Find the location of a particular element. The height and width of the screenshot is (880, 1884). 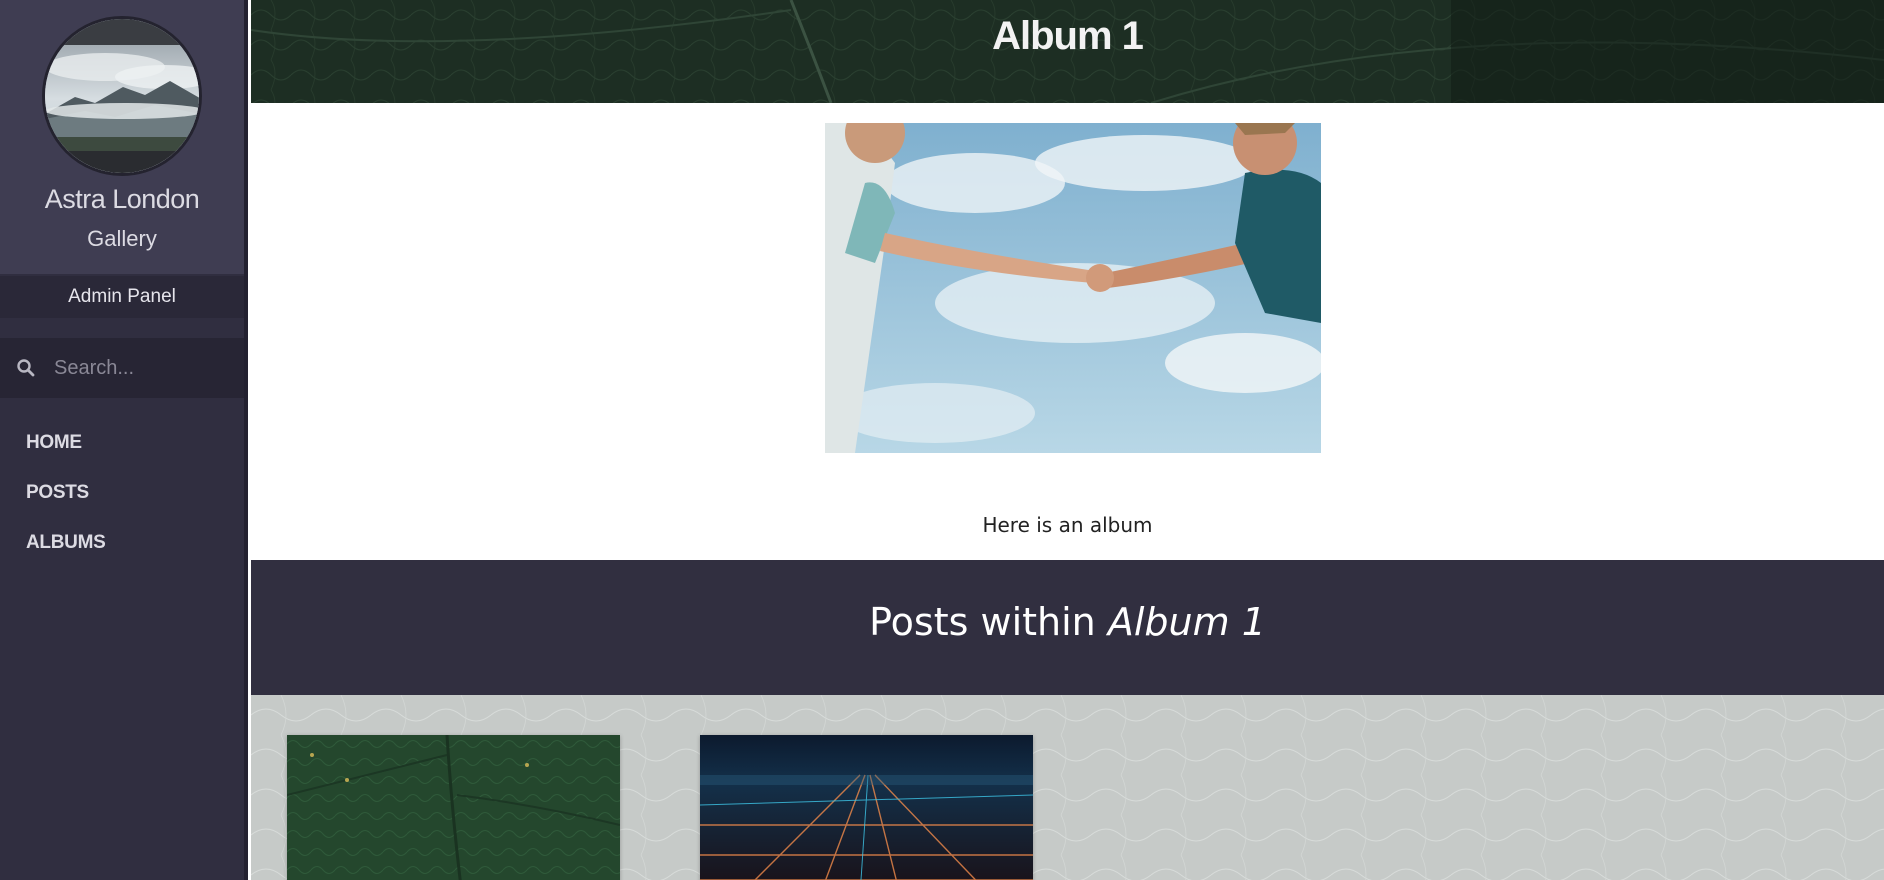

search-icon is located at coordinates (26, 368).